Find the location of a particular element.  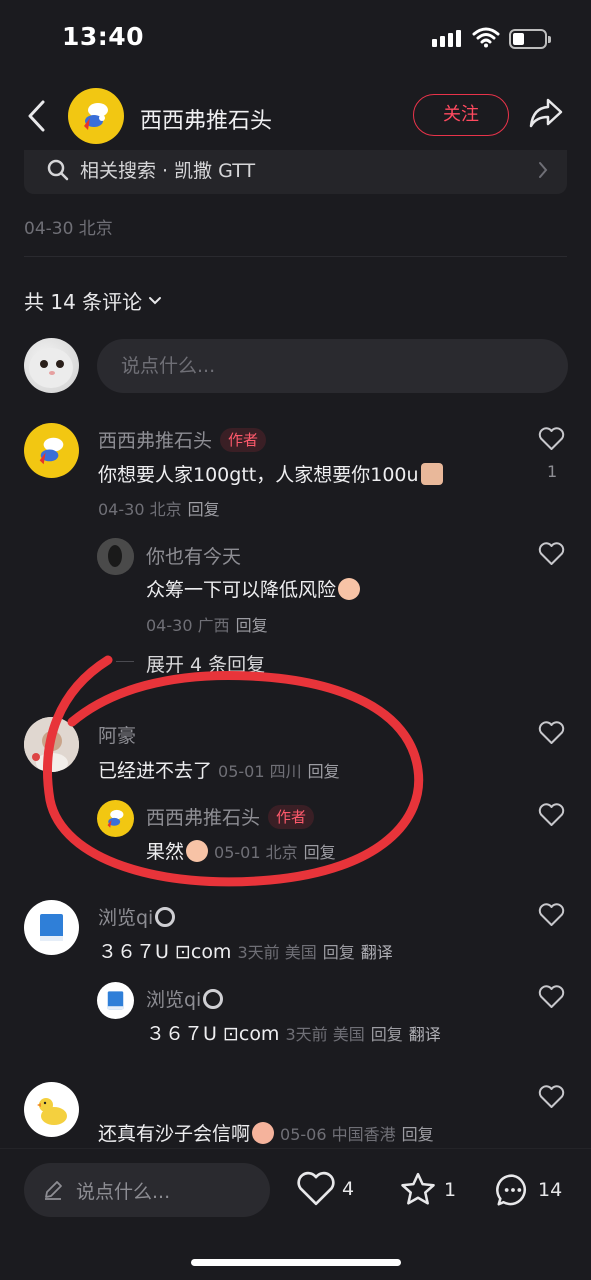

comment-input-box is located at coordinates (332, 366).